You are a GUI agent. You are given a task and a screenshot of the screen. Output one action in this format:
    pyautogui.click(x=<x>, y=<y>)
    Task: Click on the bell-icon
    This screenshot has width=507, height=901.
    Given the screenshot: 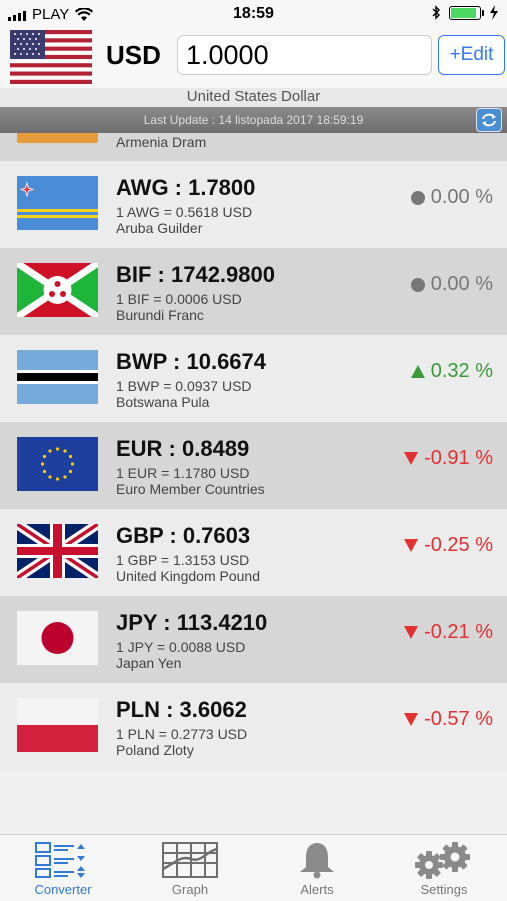 What is the action you would take?
    pyautogui.click(x=317, y=861)
    